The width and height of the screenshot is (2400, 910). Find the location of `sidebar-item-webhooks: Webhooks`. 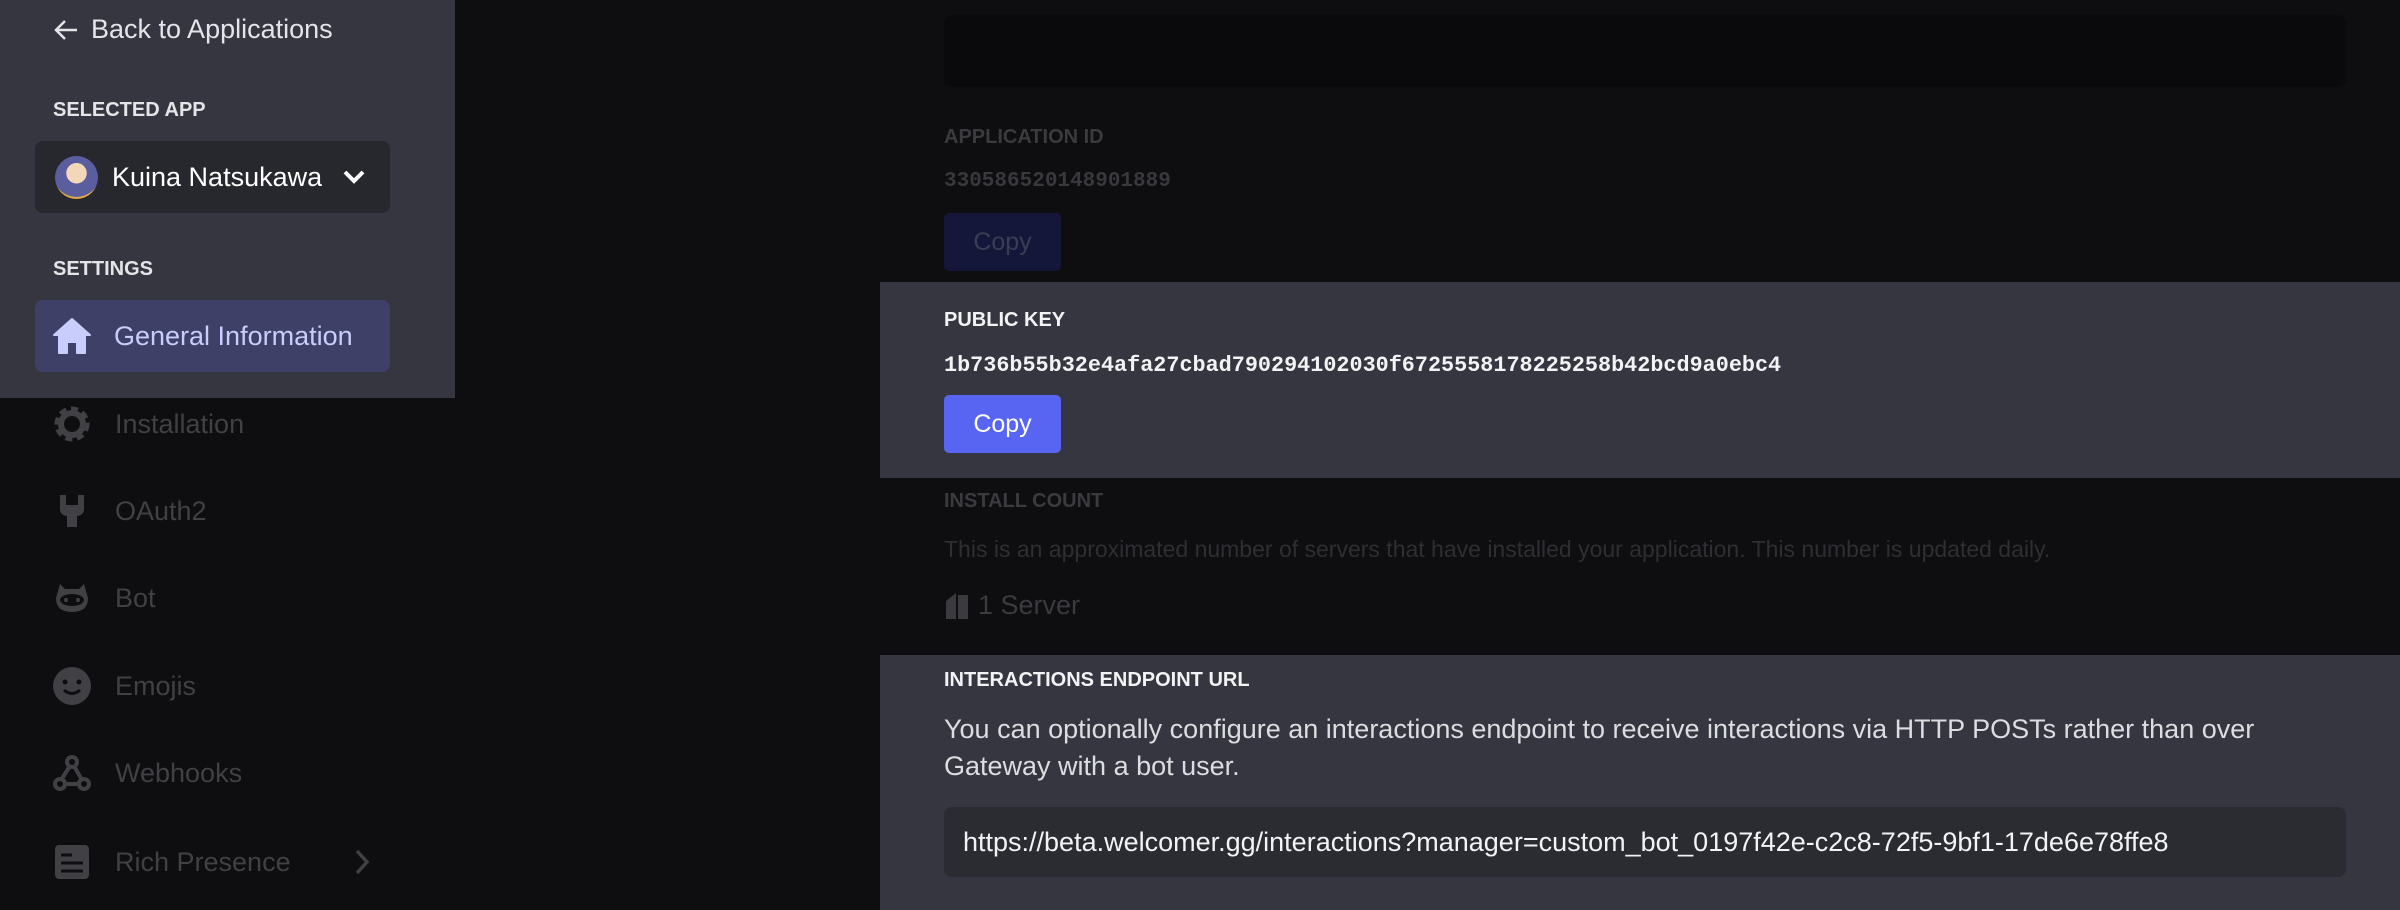

sidebar-item-webhooks: Webhooks is located at coordinates (147, 773).